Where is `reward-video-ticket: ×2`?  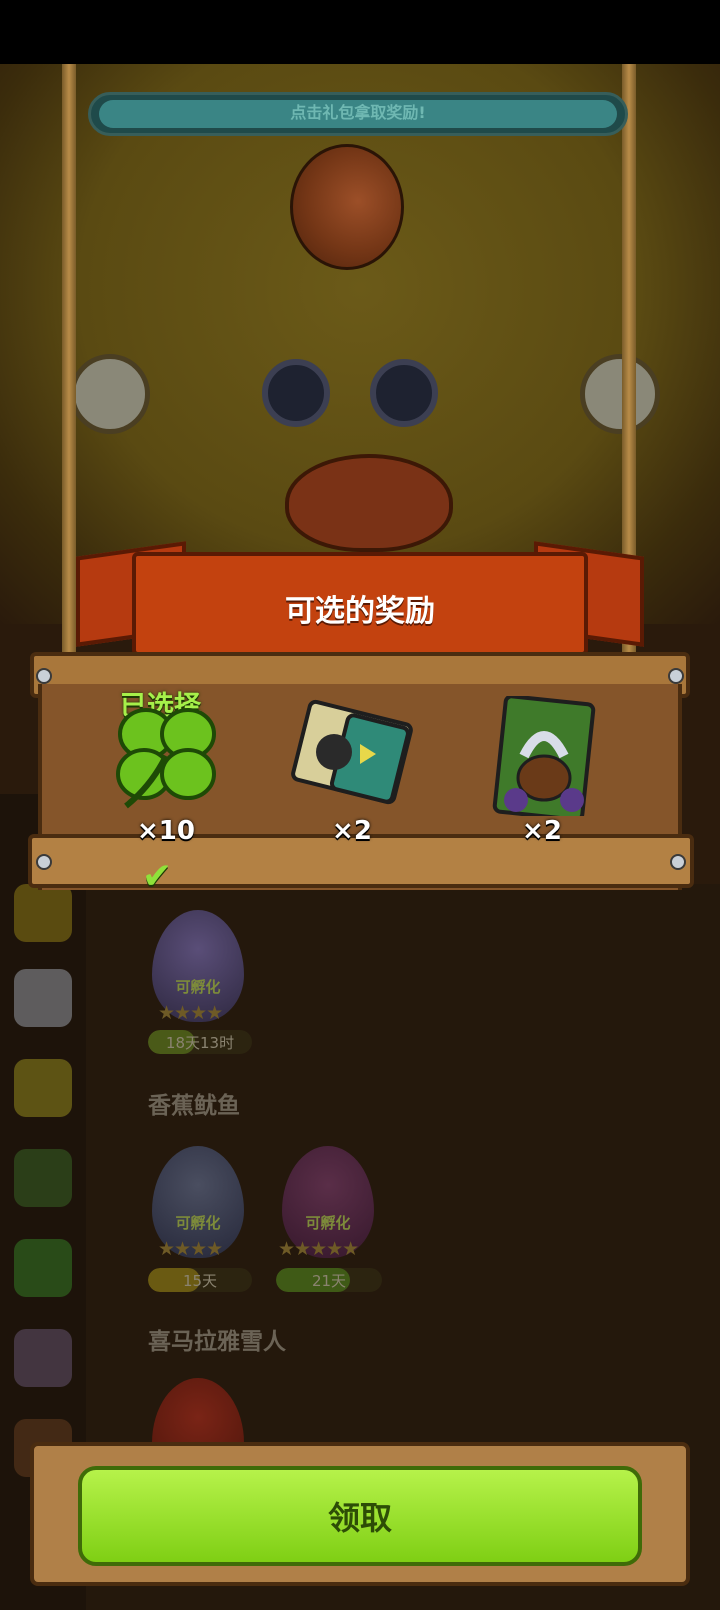 reward-video-ticket: ×2 is located at coordinates (352, 771).